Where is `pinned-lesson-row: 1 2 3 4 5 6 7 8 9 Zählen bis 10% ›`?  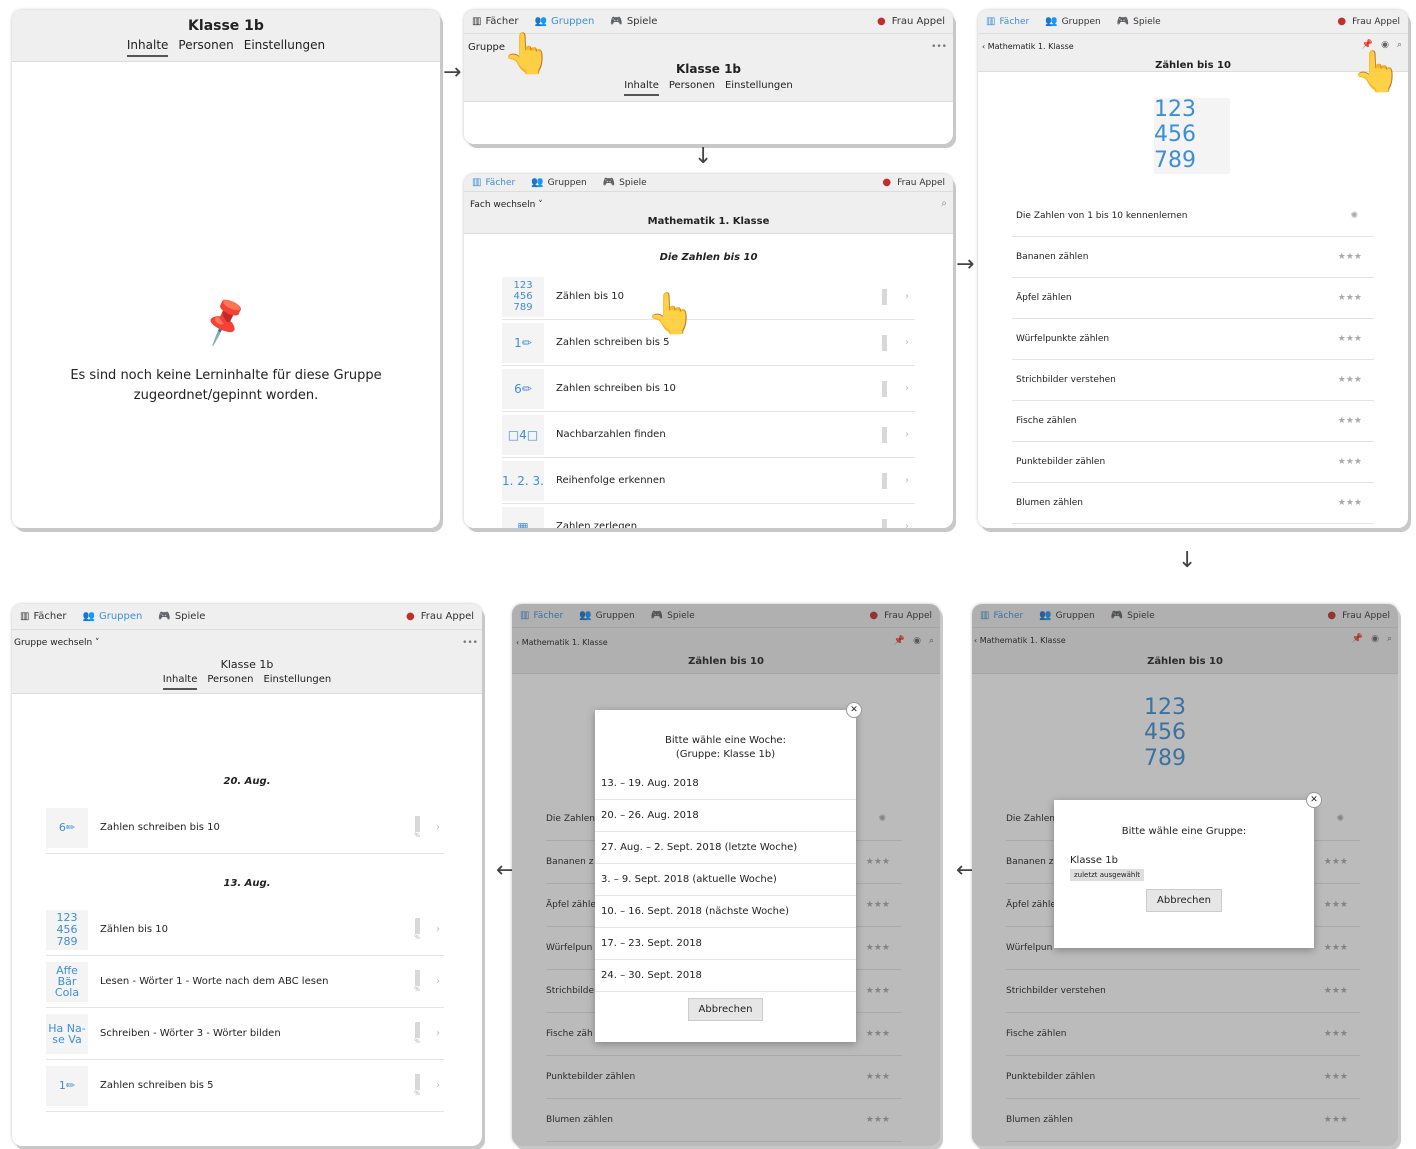 pinned-lesson-row: 1 2 3 4 5 6 7 8 9 Zählen bis 10% › is located at coordinates (245, 930).